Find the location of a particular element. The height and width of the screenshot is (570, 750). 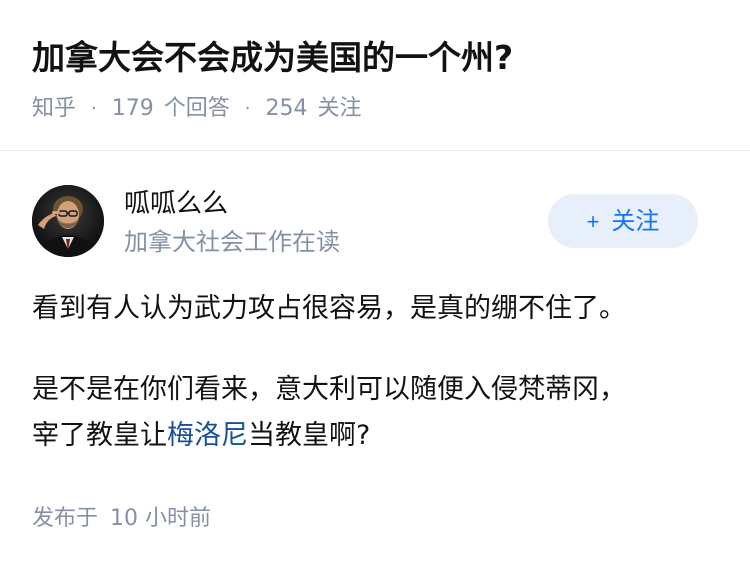

question-title: 加拿大会不会成为美国的一个州? is located at coordinates (272, 58).